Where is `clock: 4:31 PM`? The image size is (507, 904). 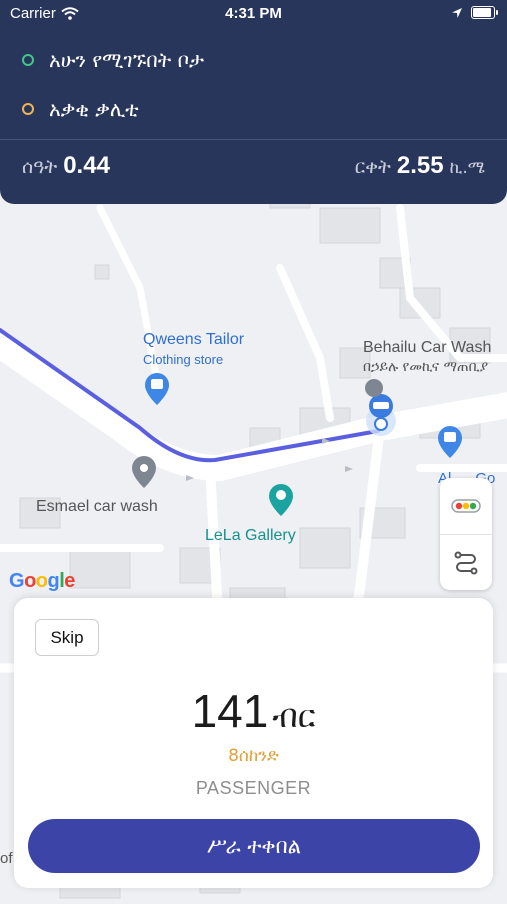 clock: 4:31 PM is located at coordinates (253, 13).